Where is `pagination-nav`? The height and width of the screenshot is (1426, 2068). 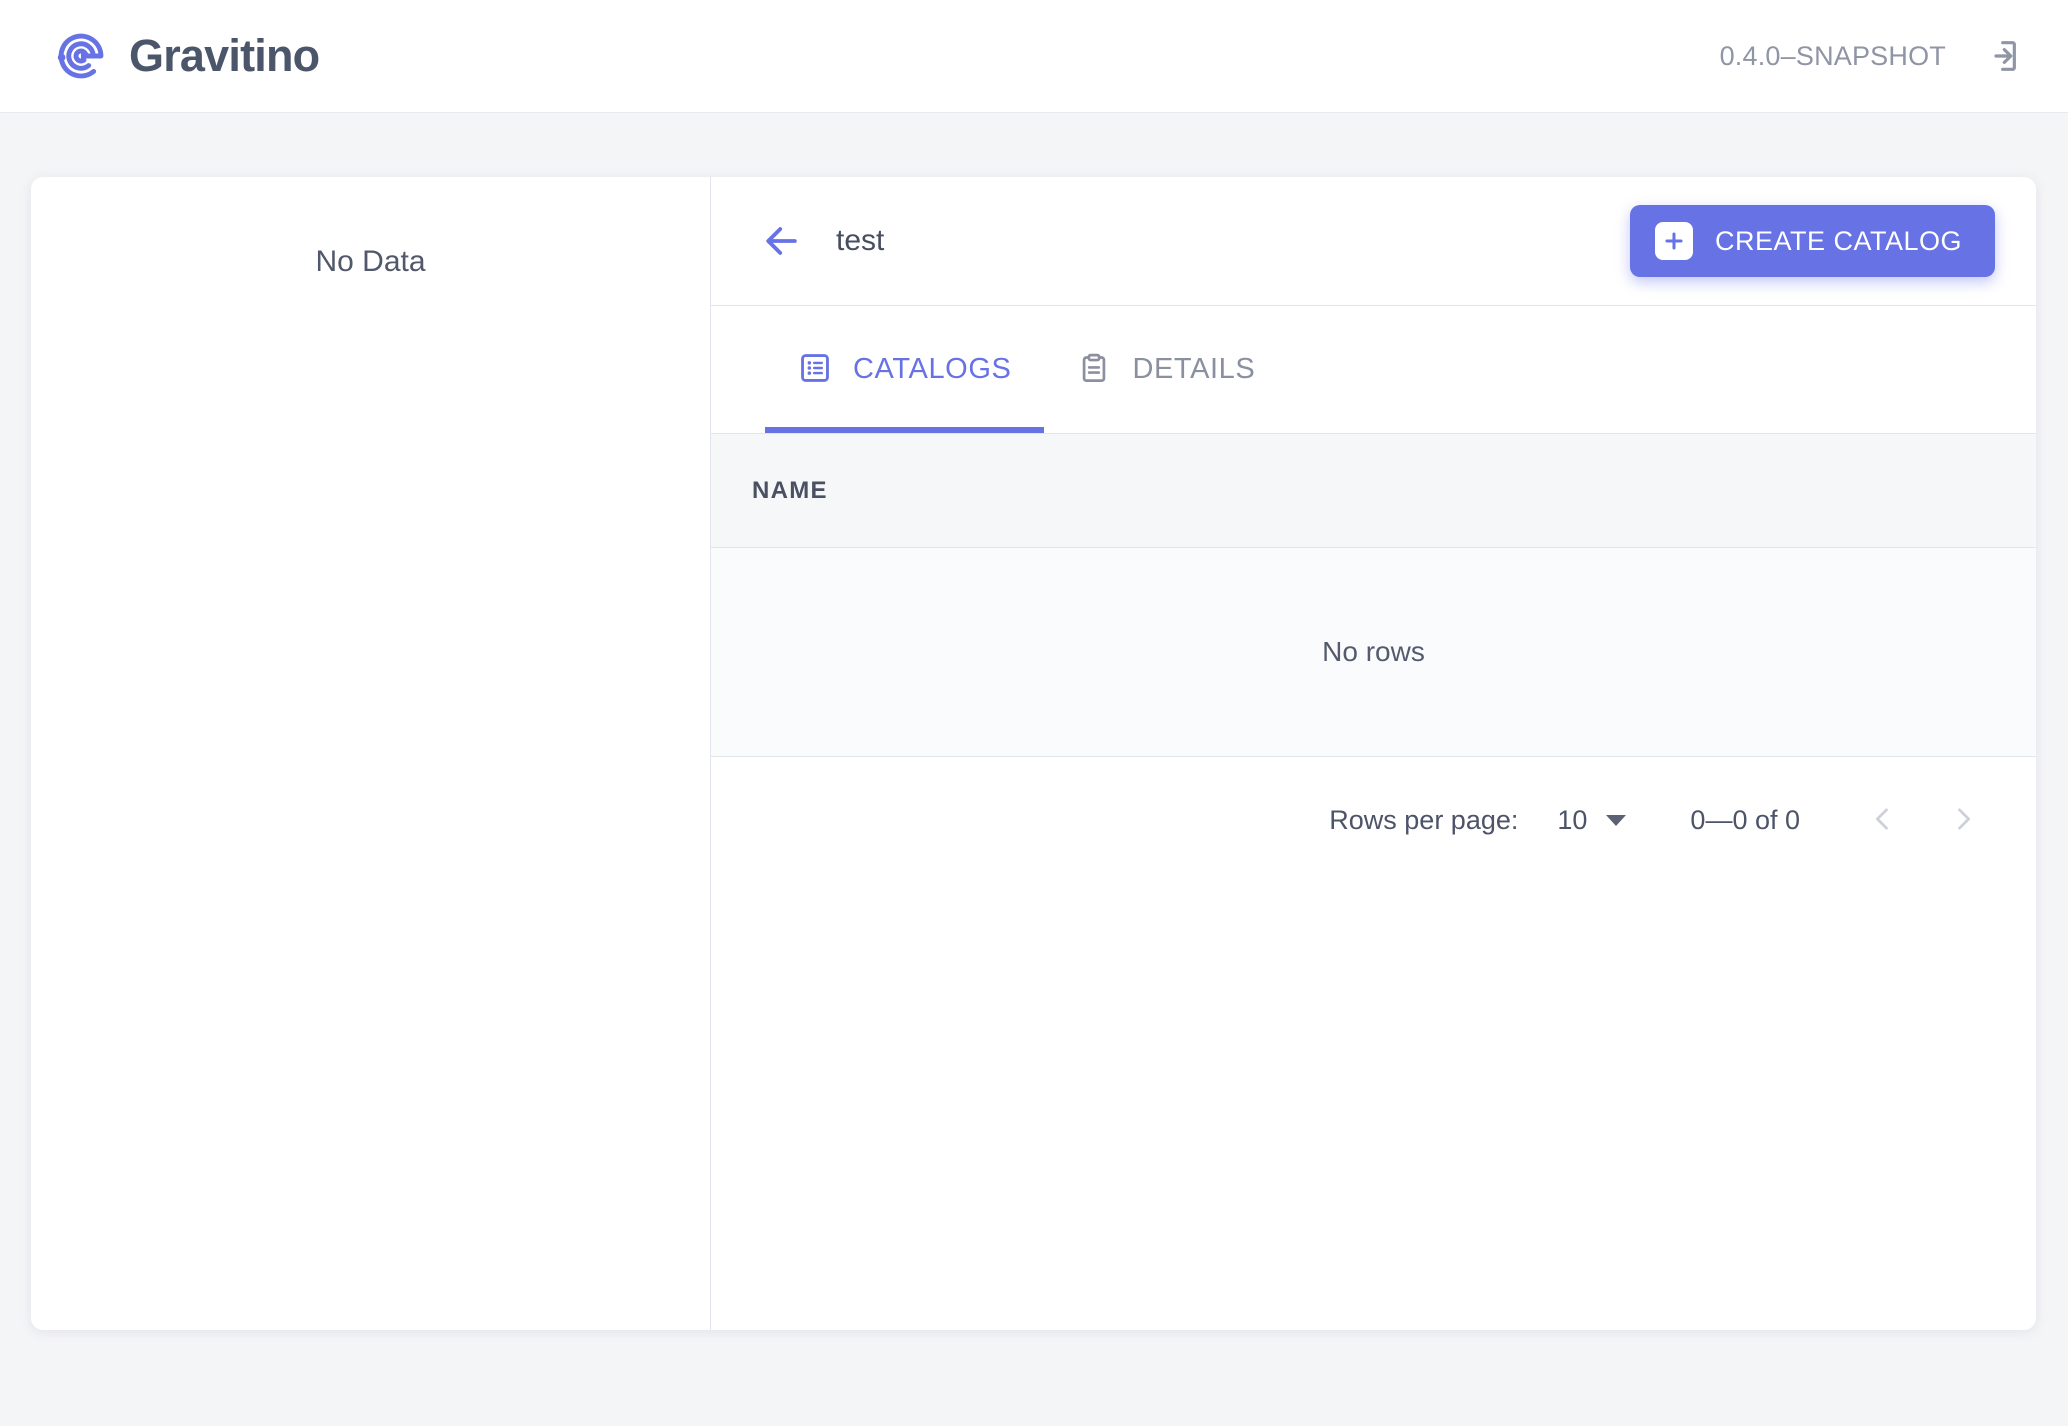 pagination-nav is located at coordinates (1923, 820).